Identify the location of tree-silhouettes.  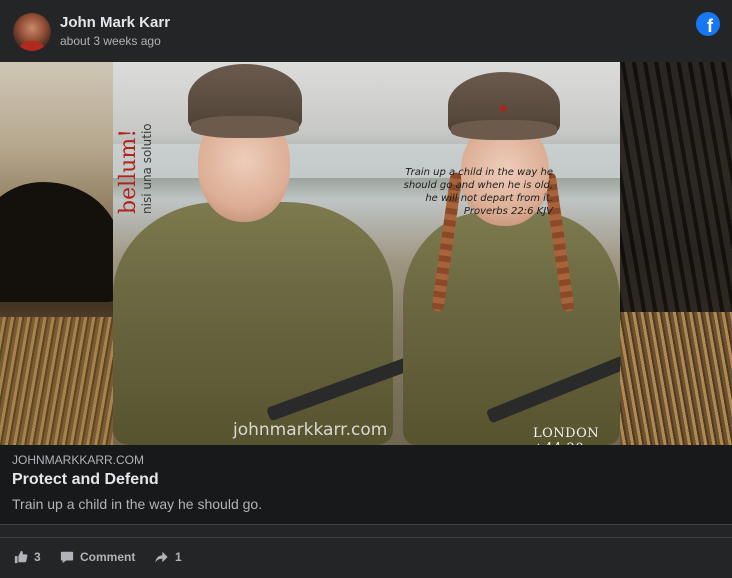
(676, 187).